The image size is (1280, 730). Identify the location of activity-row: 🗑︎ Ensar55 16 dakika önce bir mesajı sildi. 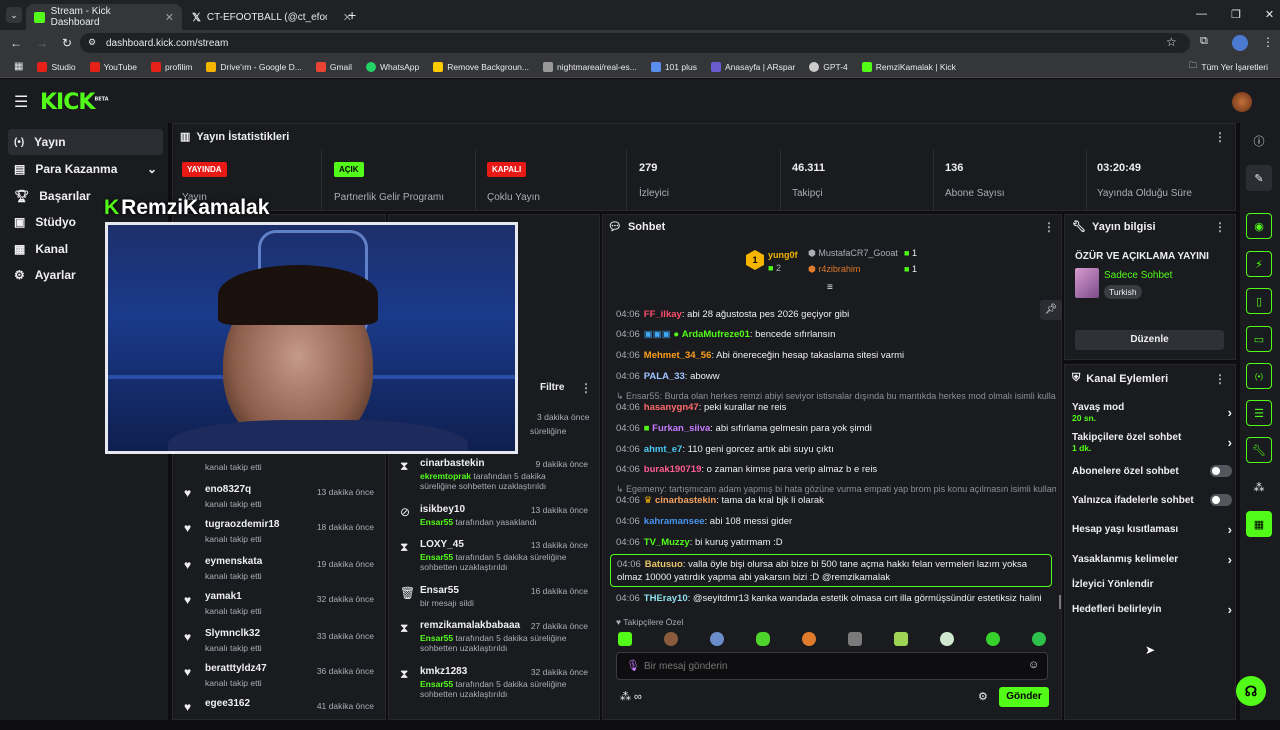
(494, 596).